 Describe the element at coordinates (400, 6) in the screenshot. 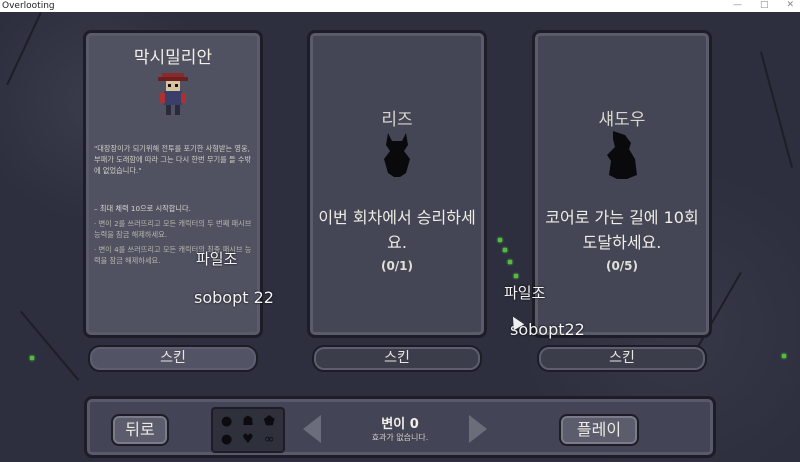

I see `window-title-bar: Overlooting — □ ✕` at that location.